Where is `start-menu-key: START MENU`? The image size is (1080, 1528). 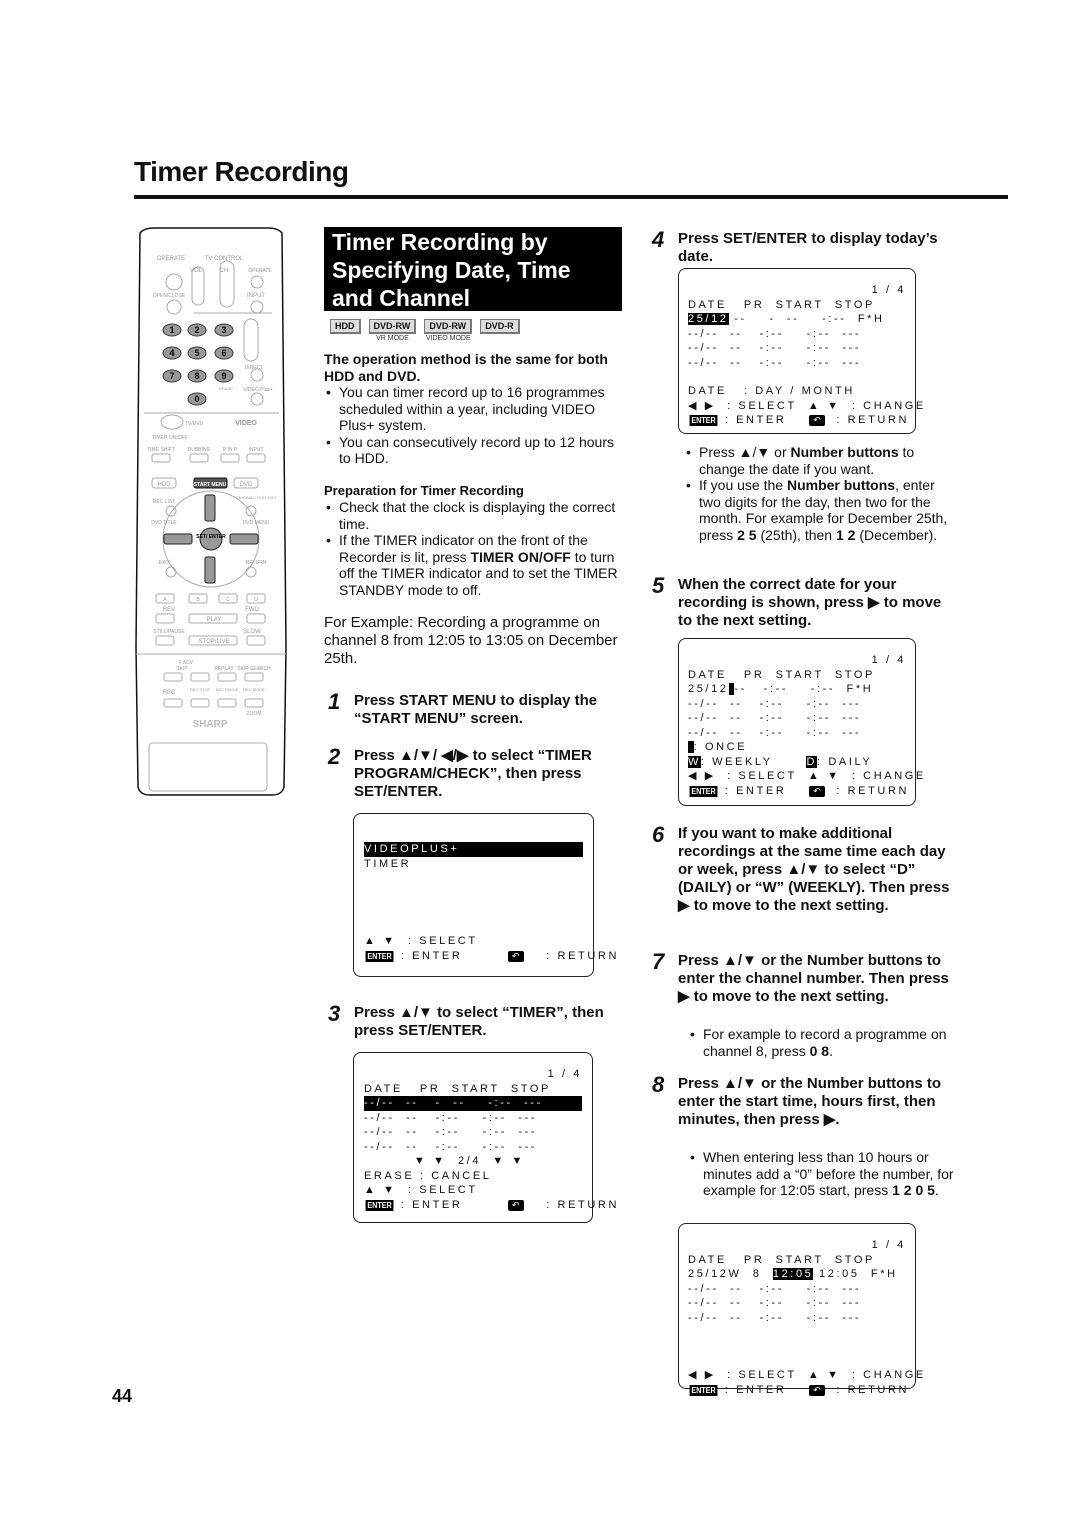 start-menu-key: START MENU is located at coordinates (210, 485).